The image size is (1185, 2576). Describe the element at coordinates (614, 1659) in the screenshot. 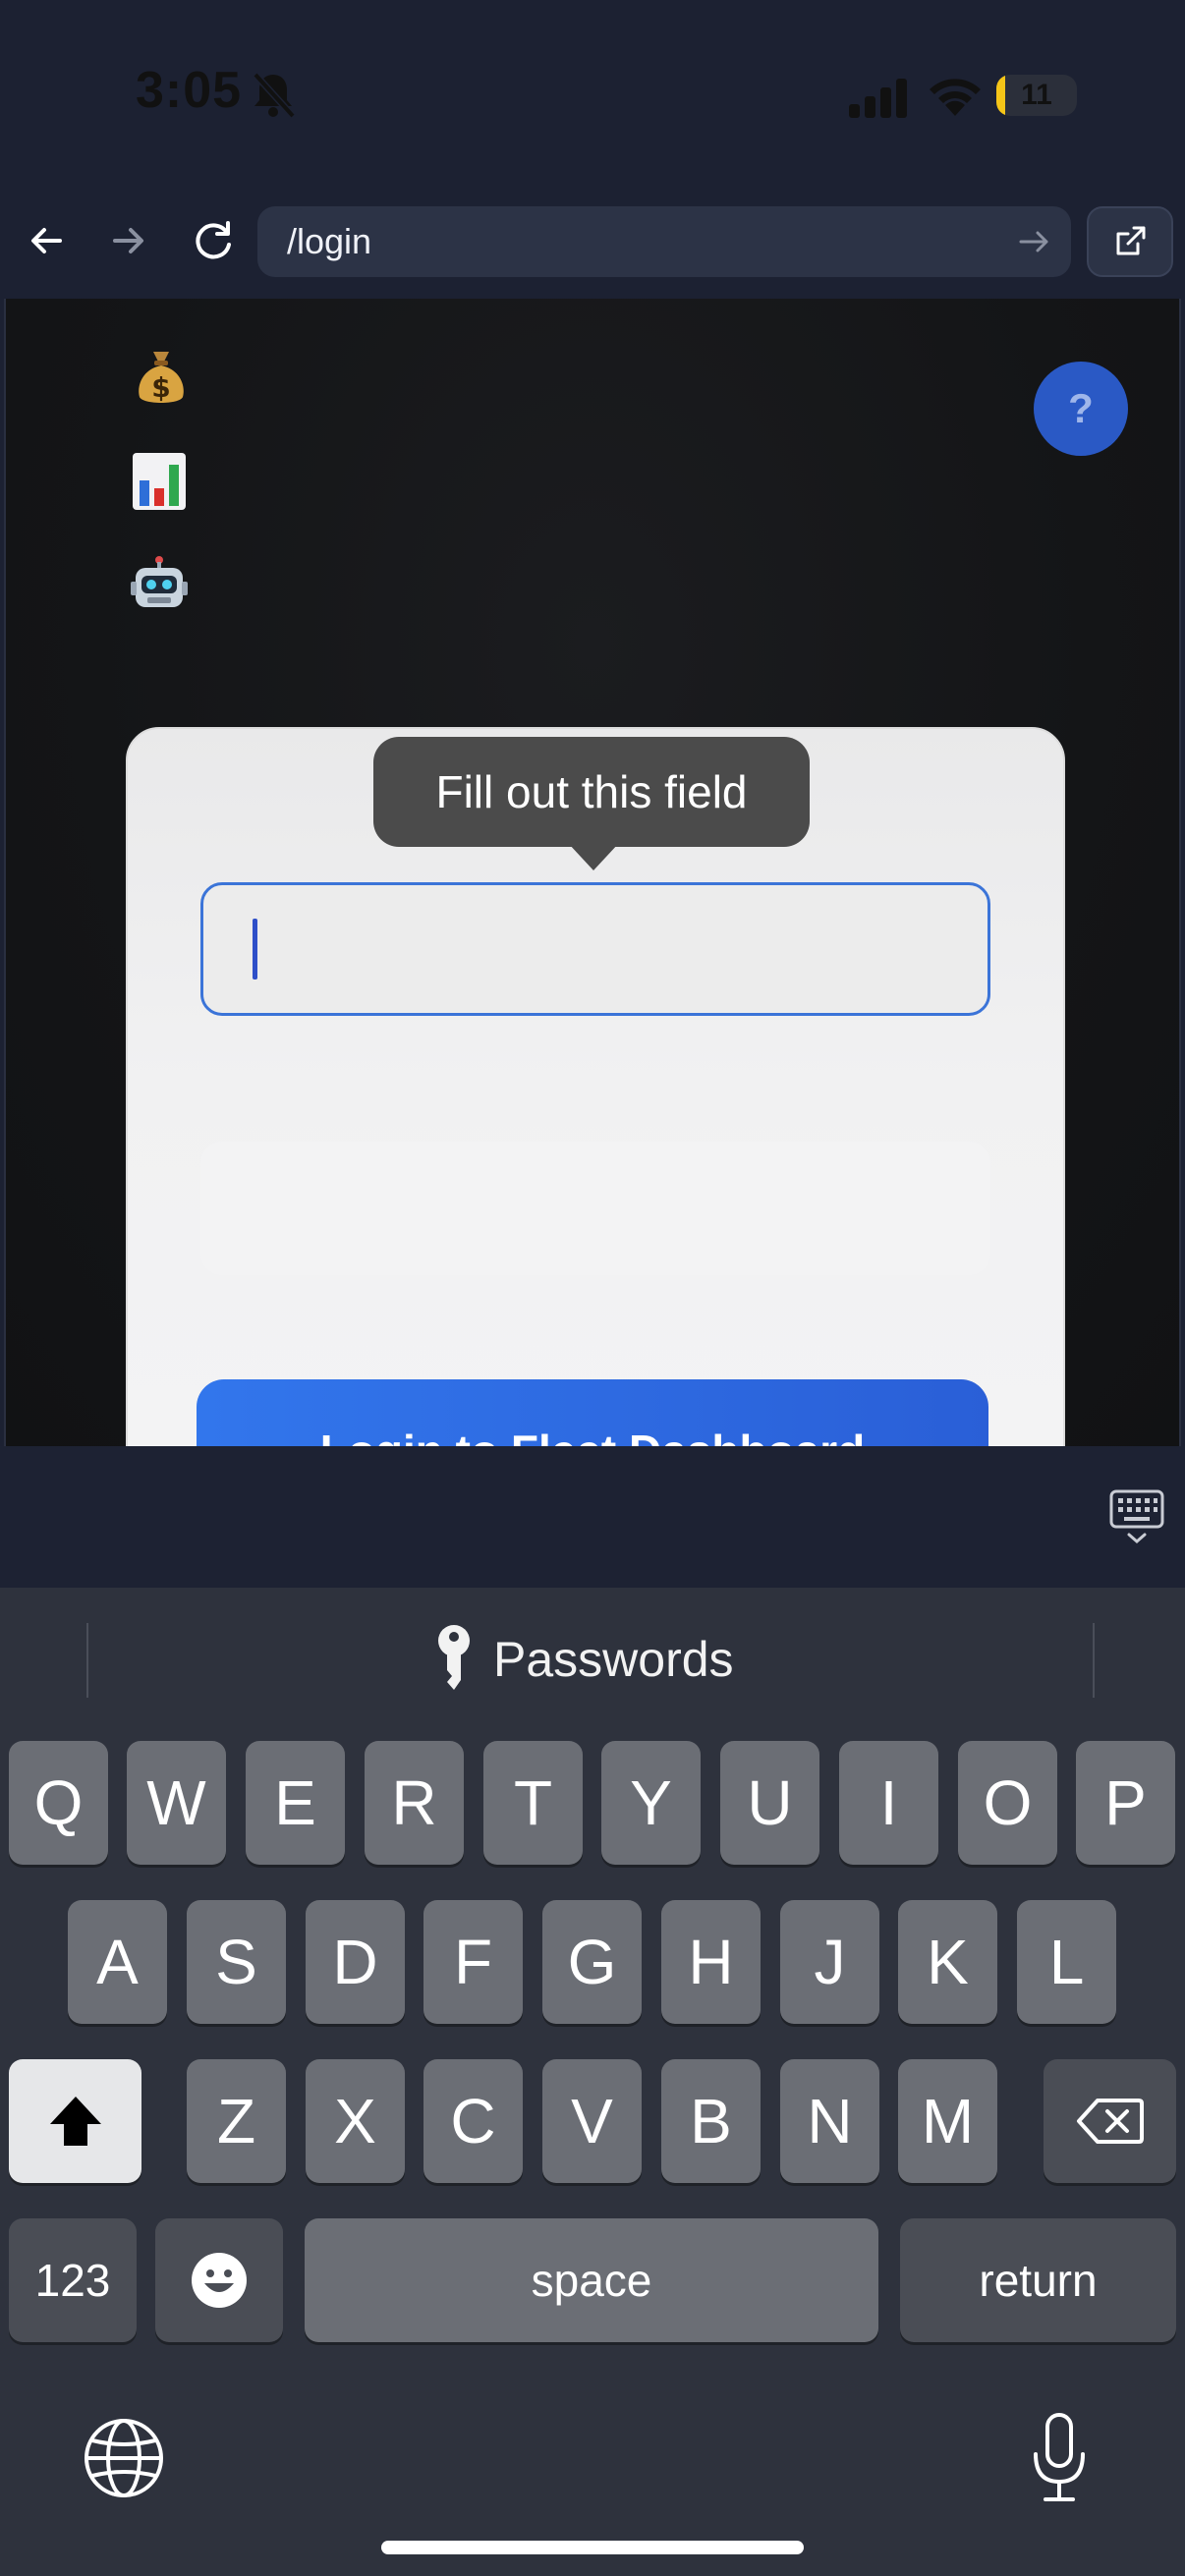

I see `passwords-label: Passwords` at that location.